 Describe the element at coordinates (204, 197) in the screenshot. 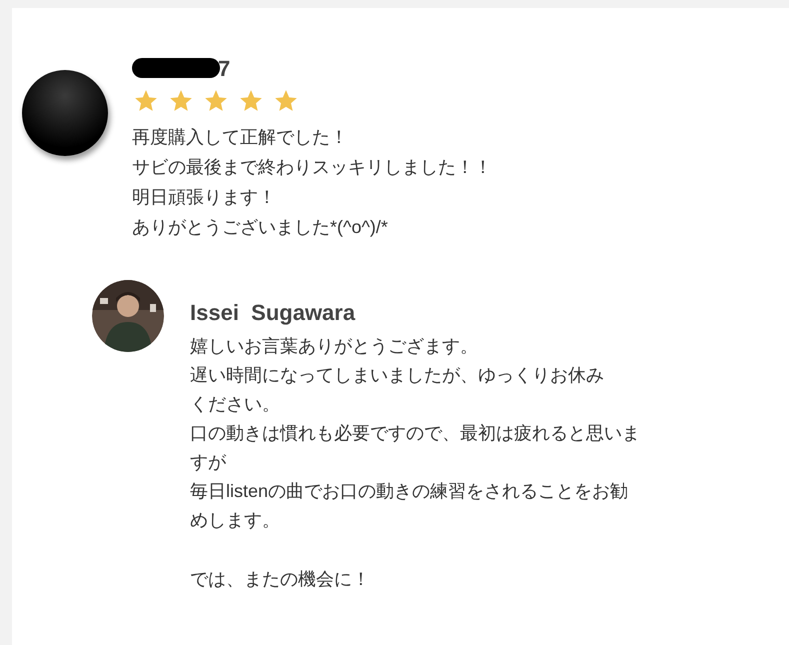

I see `review-text: 明日頑張ります！` at that location.